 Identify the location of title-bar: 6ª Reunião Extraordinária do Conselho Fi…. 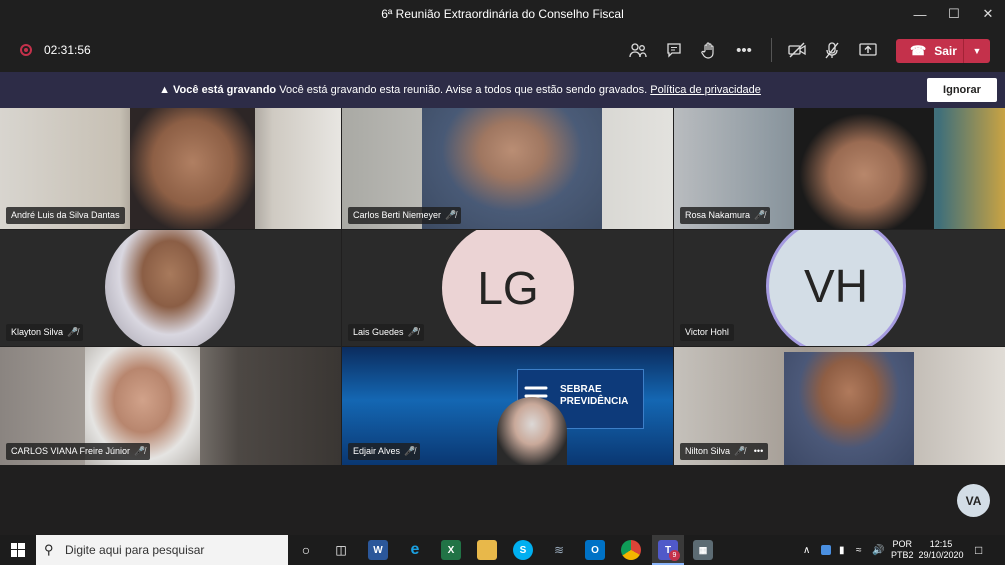
(502, 14).